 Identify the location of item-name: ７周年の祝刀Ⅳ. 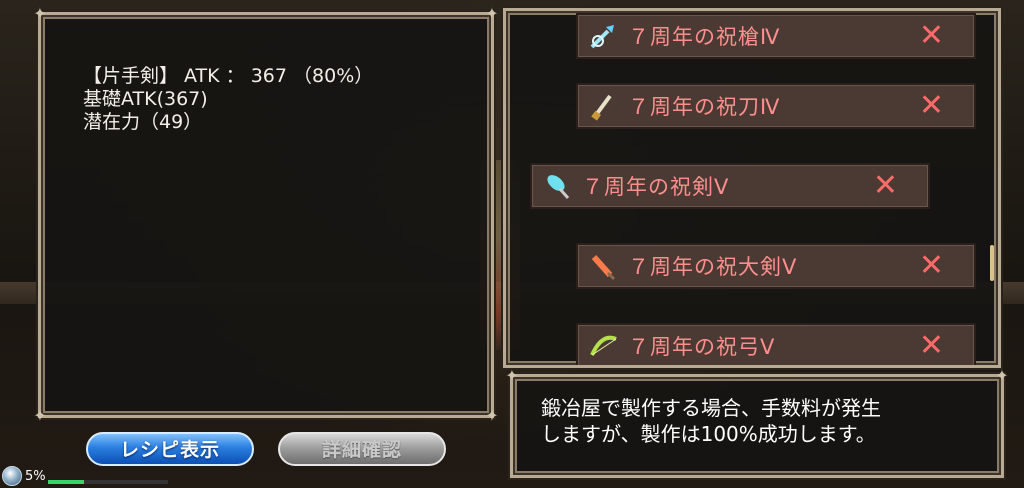
(704, 107).